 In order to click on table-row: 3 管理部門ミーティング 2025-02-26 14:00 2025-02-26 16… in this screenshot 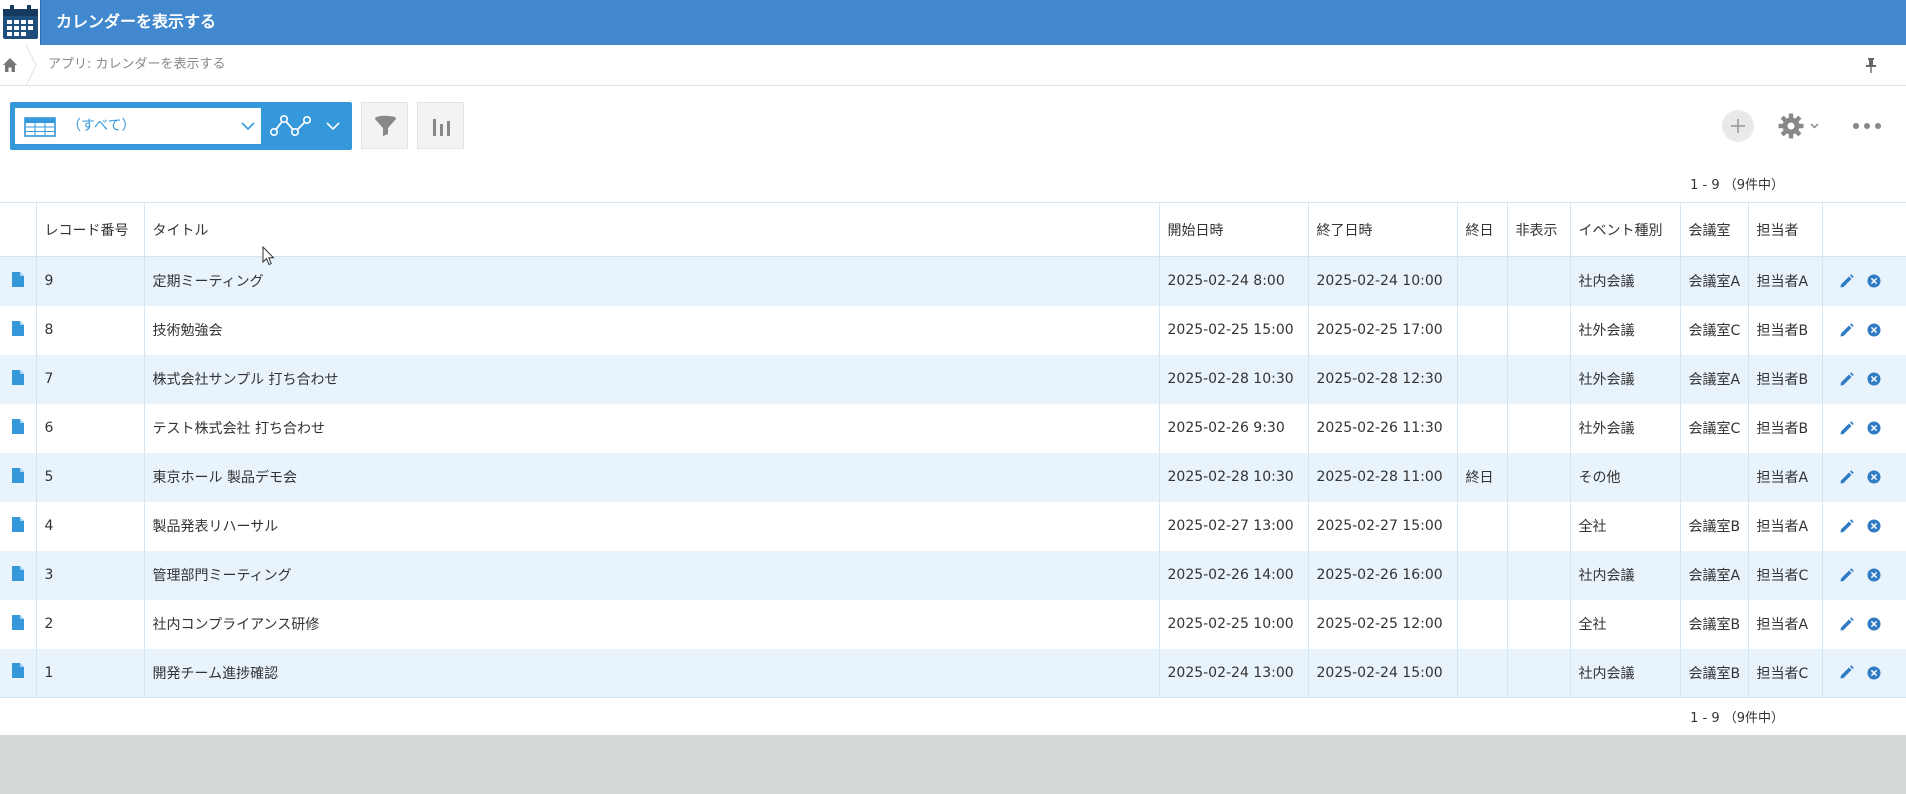, I will do `click(953, 575)`.